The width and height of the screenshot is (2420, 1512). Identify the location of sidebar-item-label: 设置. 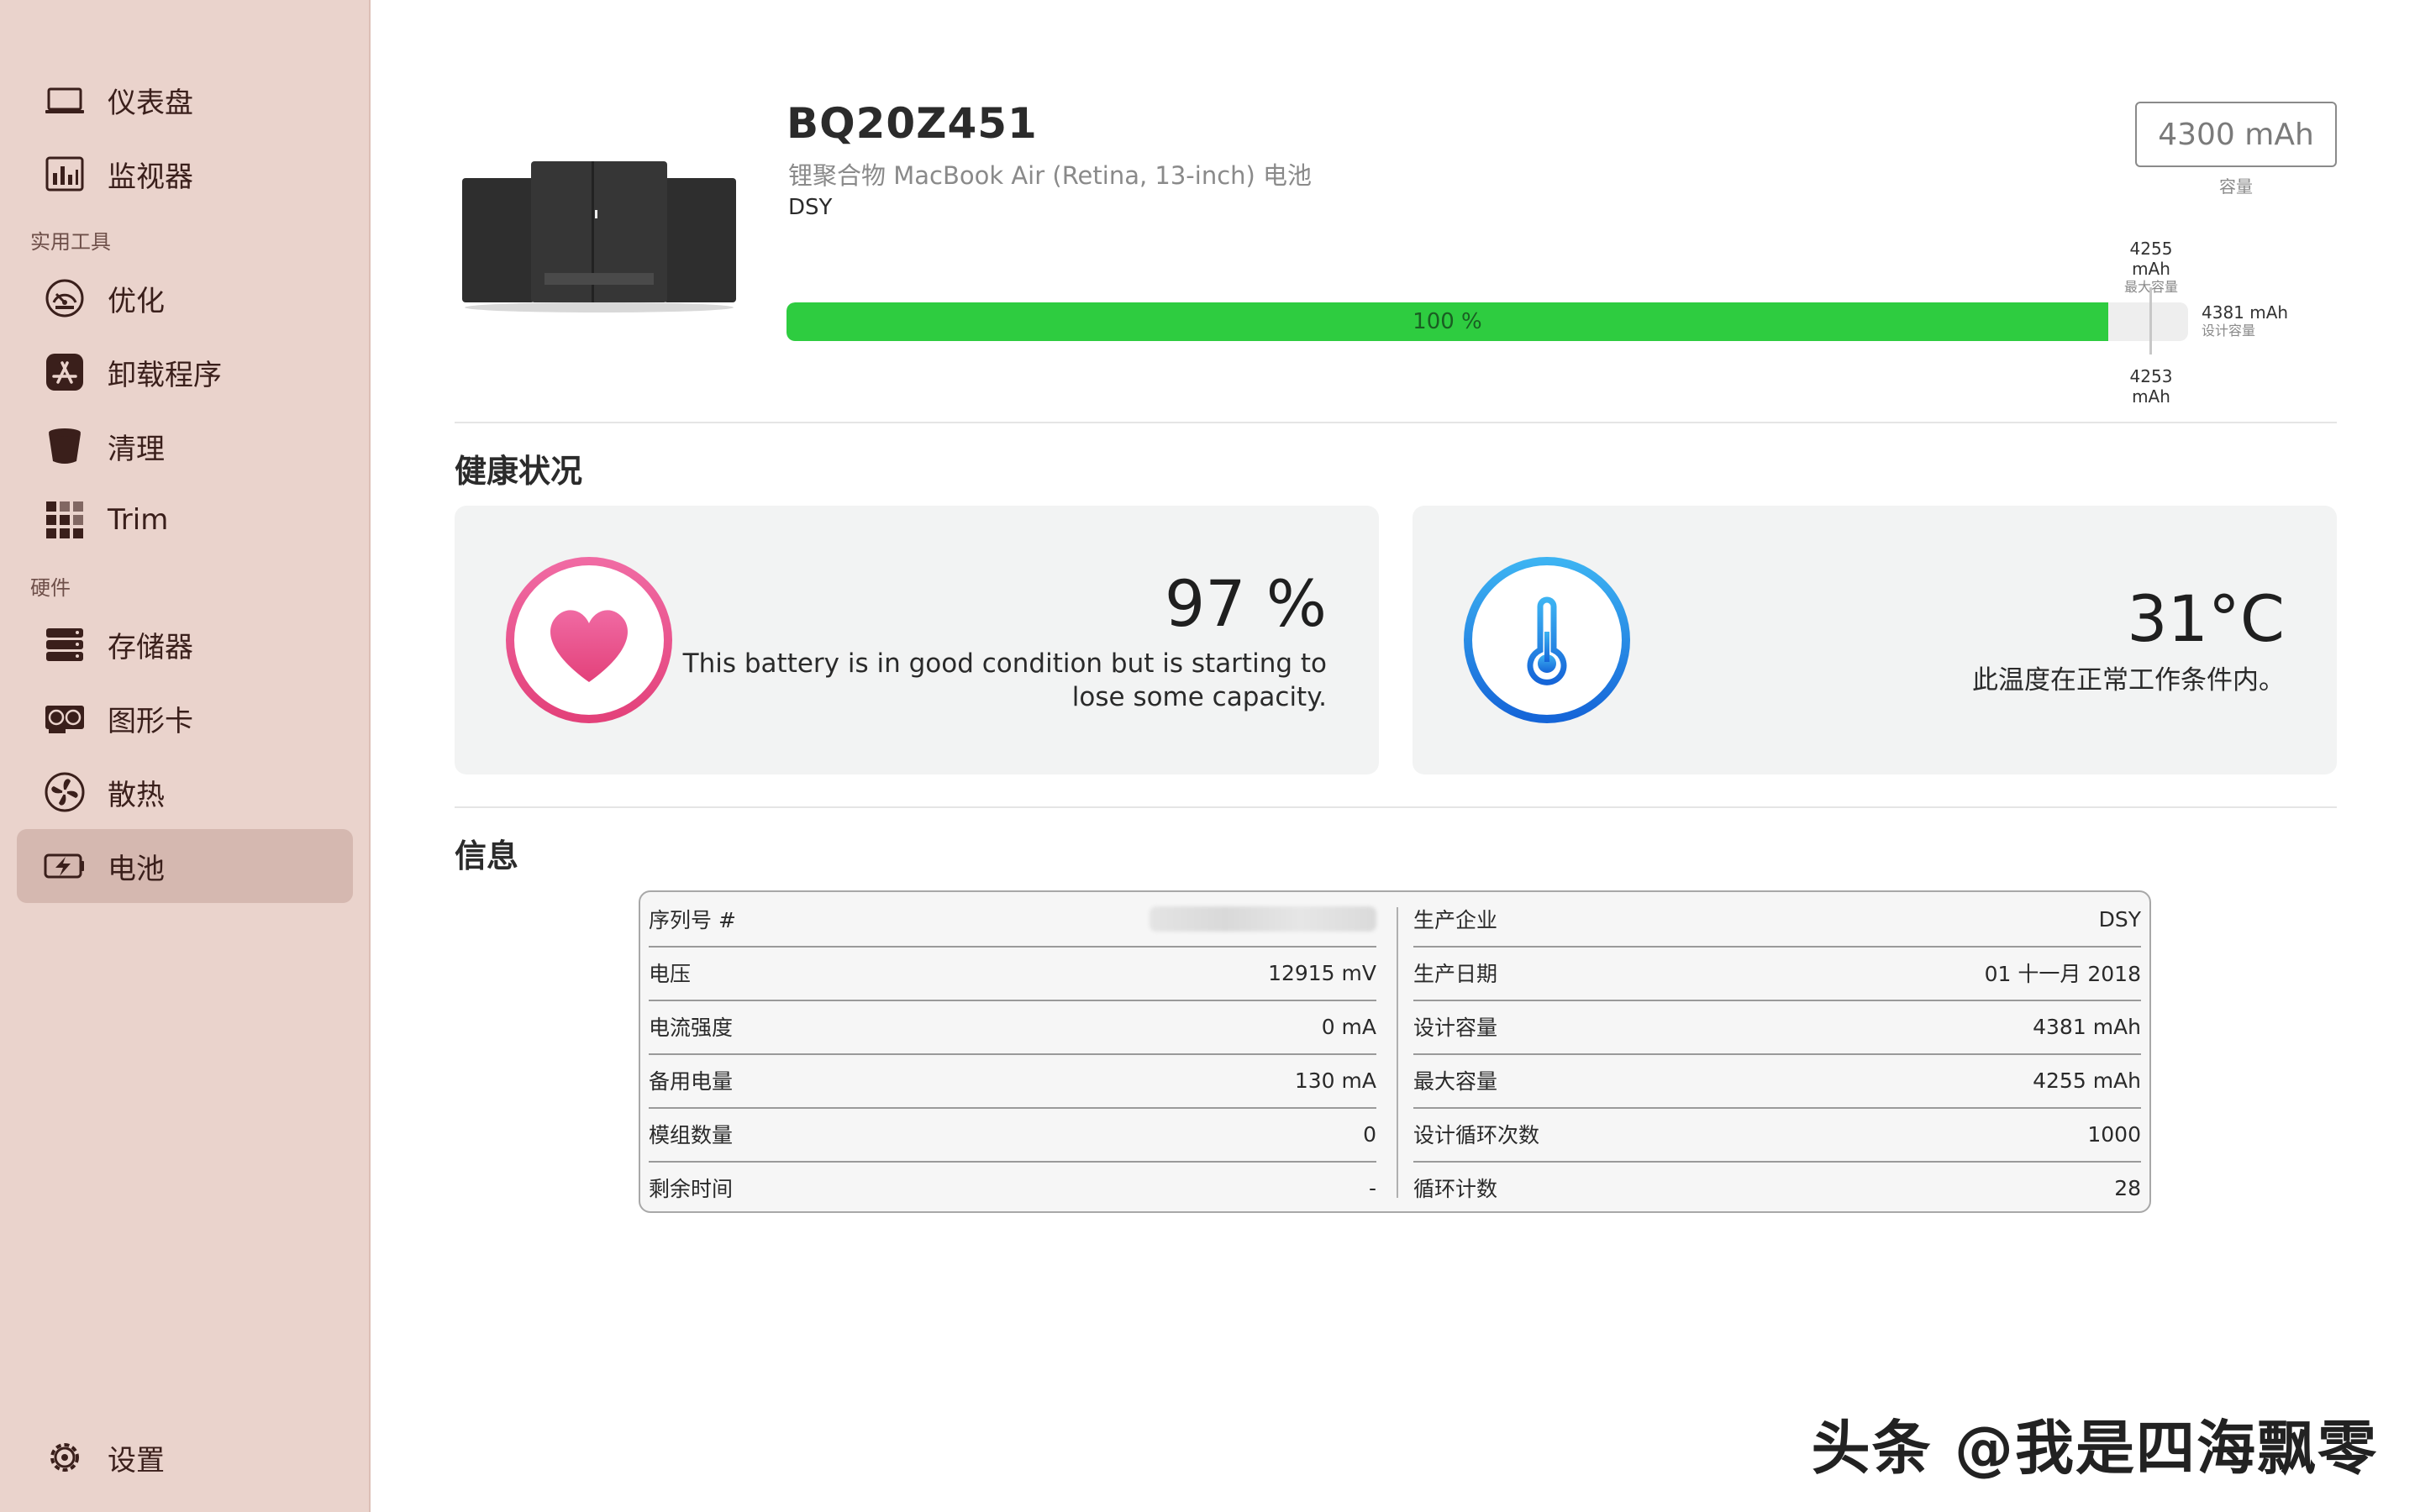
(136, 1460).